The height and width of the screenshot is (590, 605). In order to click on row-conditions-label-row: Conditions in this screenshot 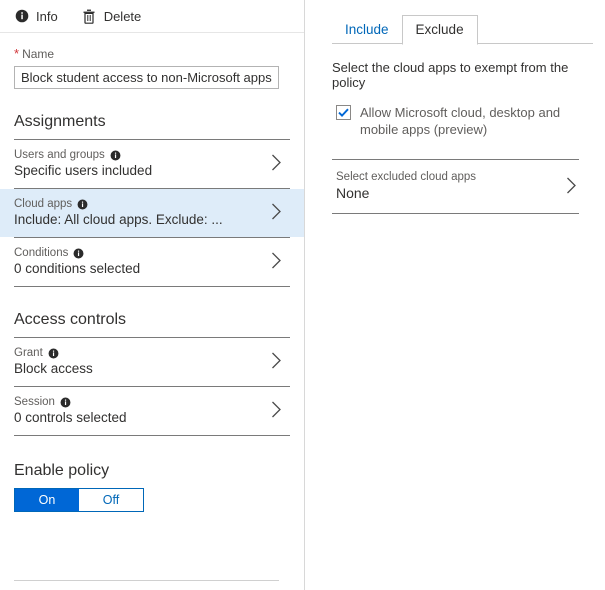, I will do `click(152, 253)`.